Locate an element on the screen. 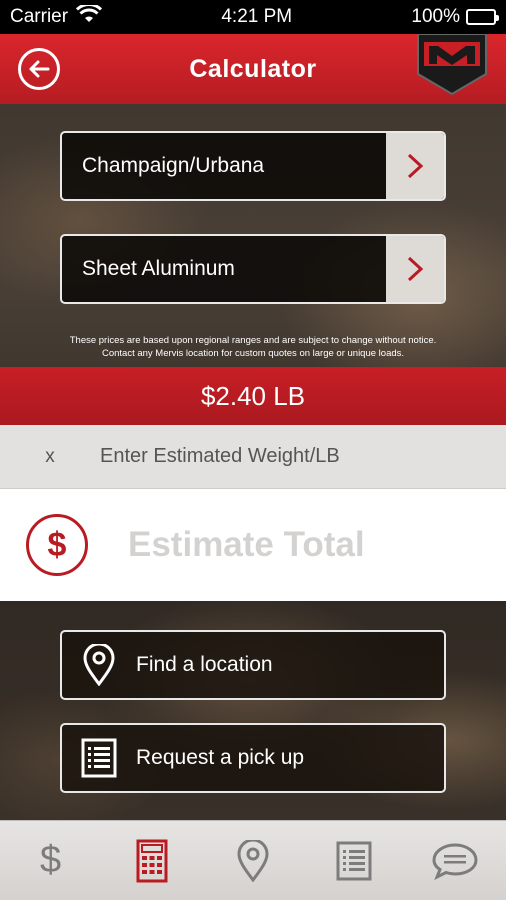 Image resolution: width=506 pixels, height=900 pixels. estimate-total: Estimate Total is located at coordinates (246, 544).